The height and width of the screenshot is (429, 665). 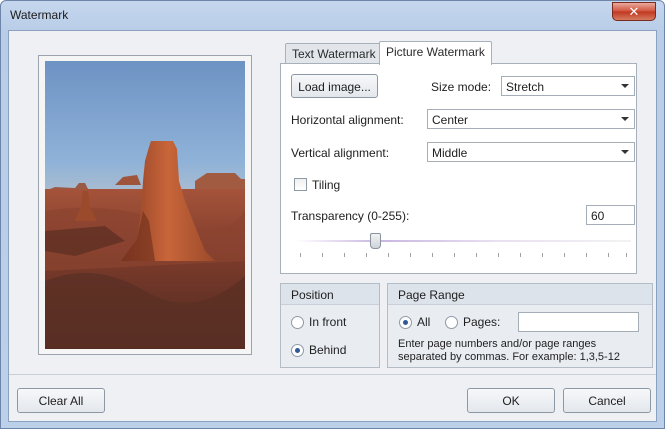 I want to click on title-bar: Watermark ✕, so click(x=332, y=16).